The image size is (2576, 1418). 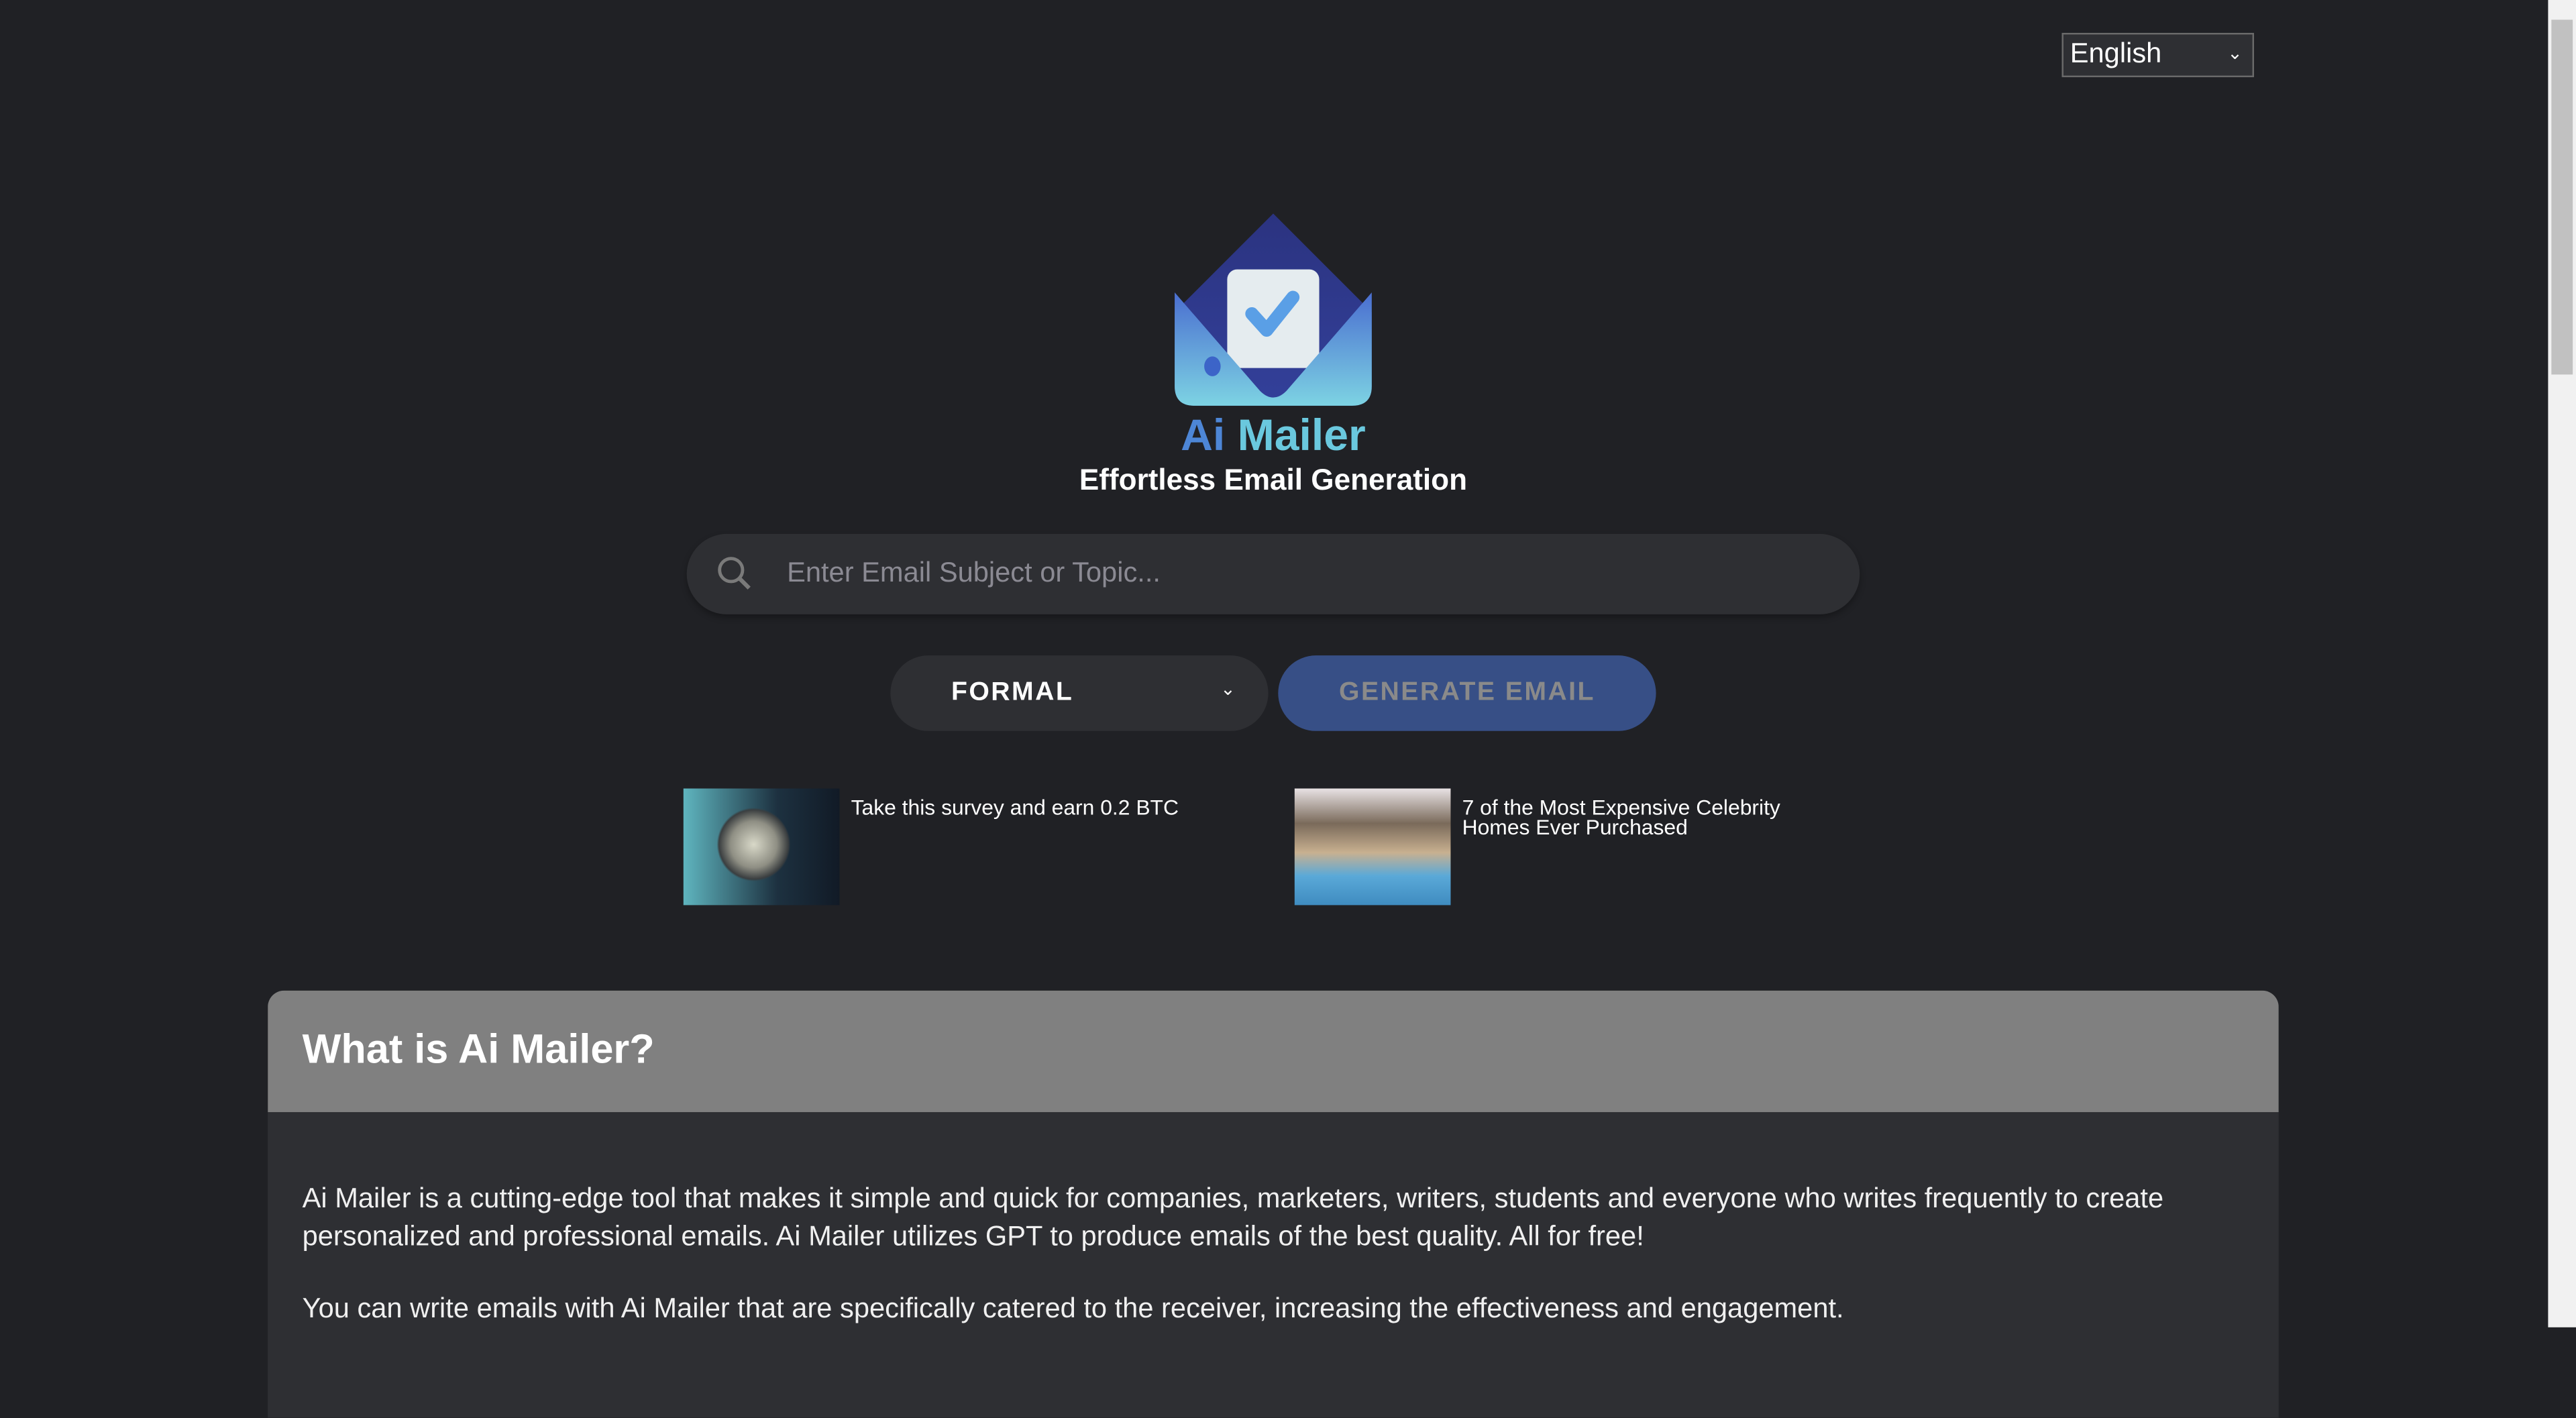 I want to click on scrollbar, so click(x=2562, y=663).